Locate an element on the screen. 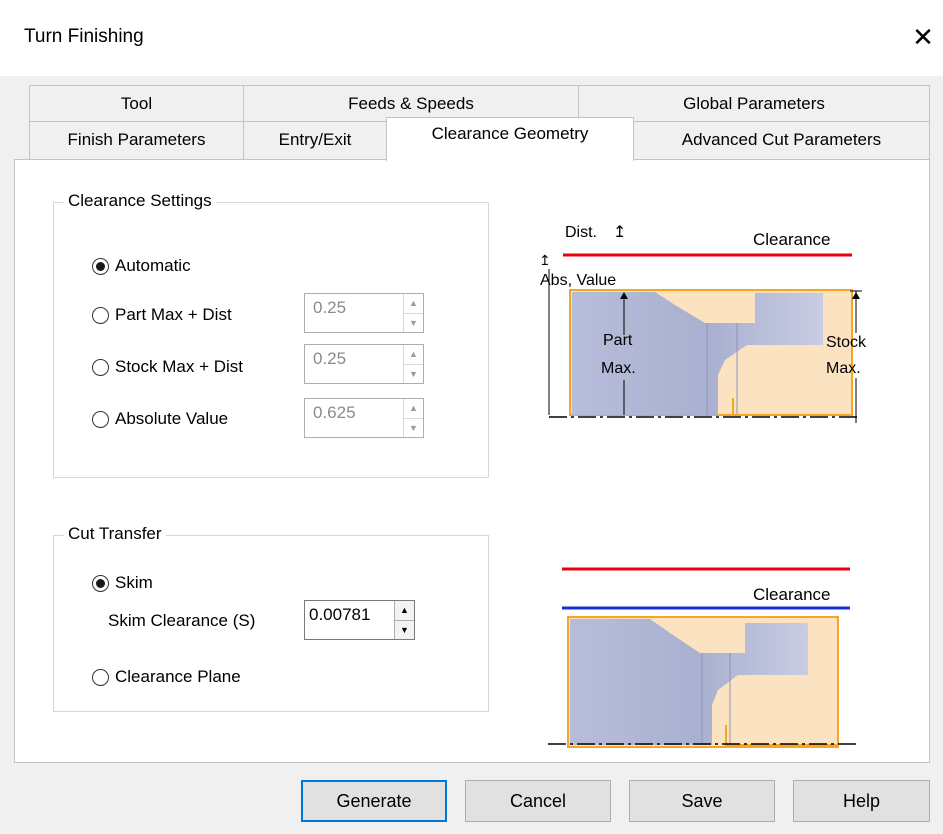 Image resolution: width=943 pixels, height=834 pixels. stock-max-dist-radio: Stock Max + Dist is located at coordinates (167, 367).